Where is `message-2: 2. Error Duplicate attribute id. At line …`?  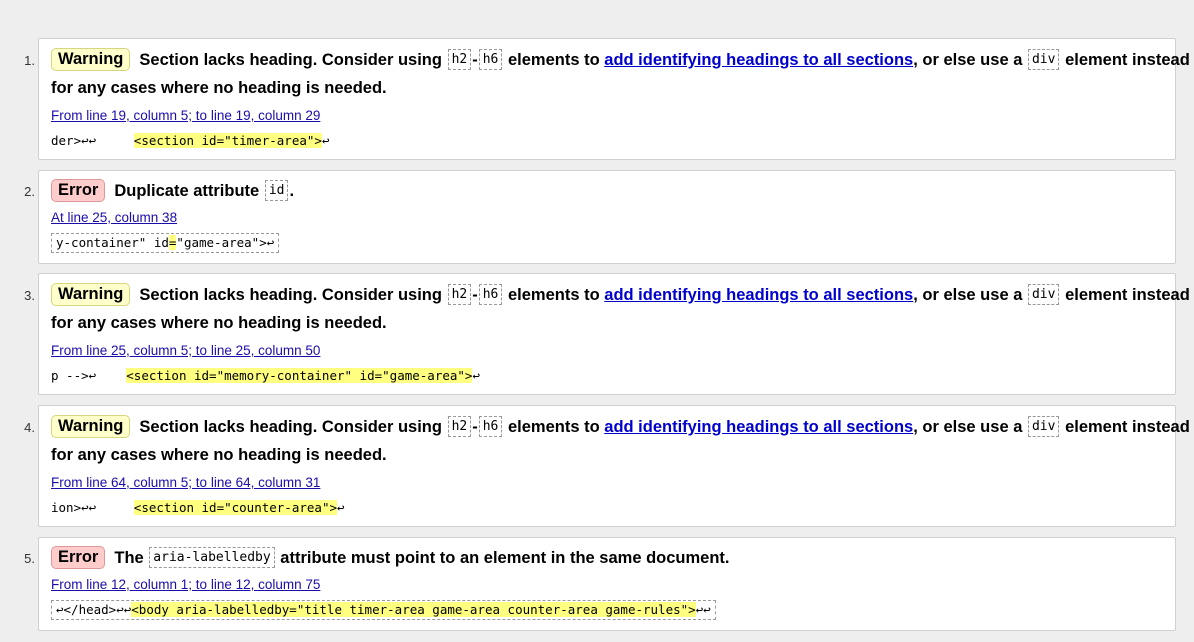 message-2: 2. Error Duplicate attribute id. At line … is located at coordinates (600, 217).